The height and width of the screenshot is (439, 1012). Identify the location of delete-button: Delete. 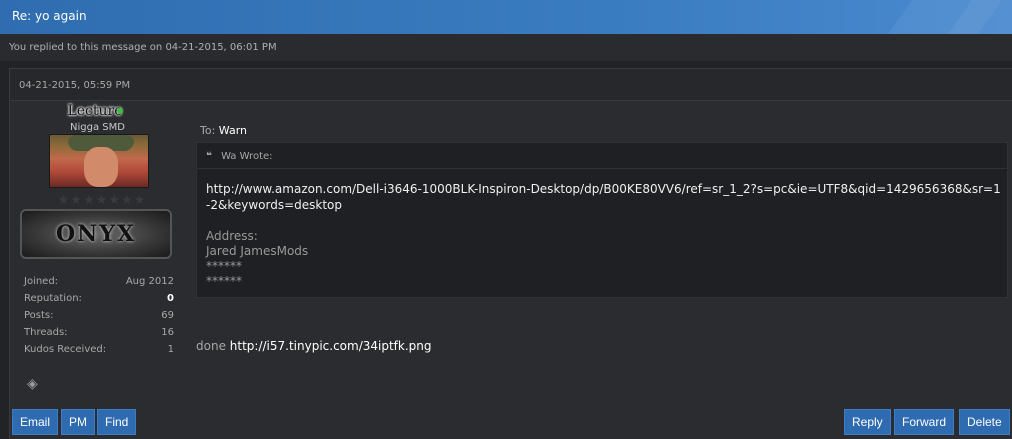
(984, 422).